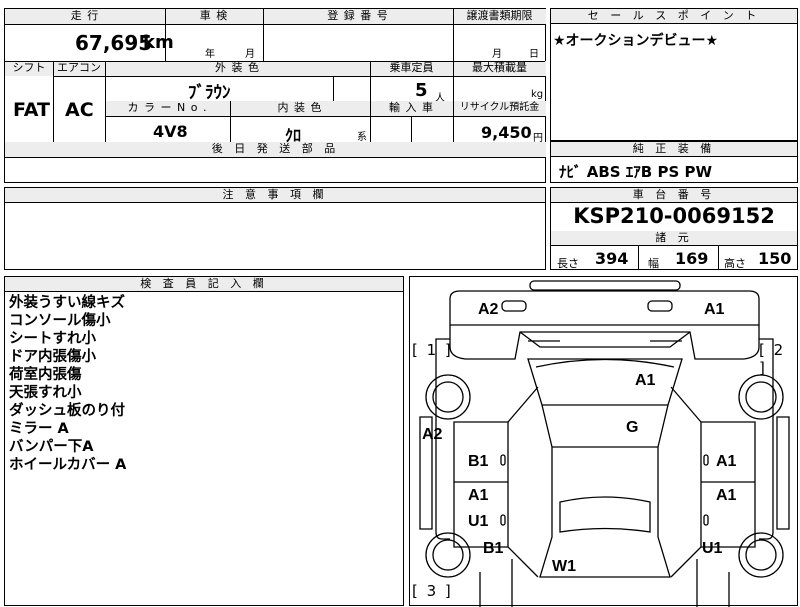 This screenshot has height=607, width=800. I want to click on color-no-value: 4V8, so click(170, 131).